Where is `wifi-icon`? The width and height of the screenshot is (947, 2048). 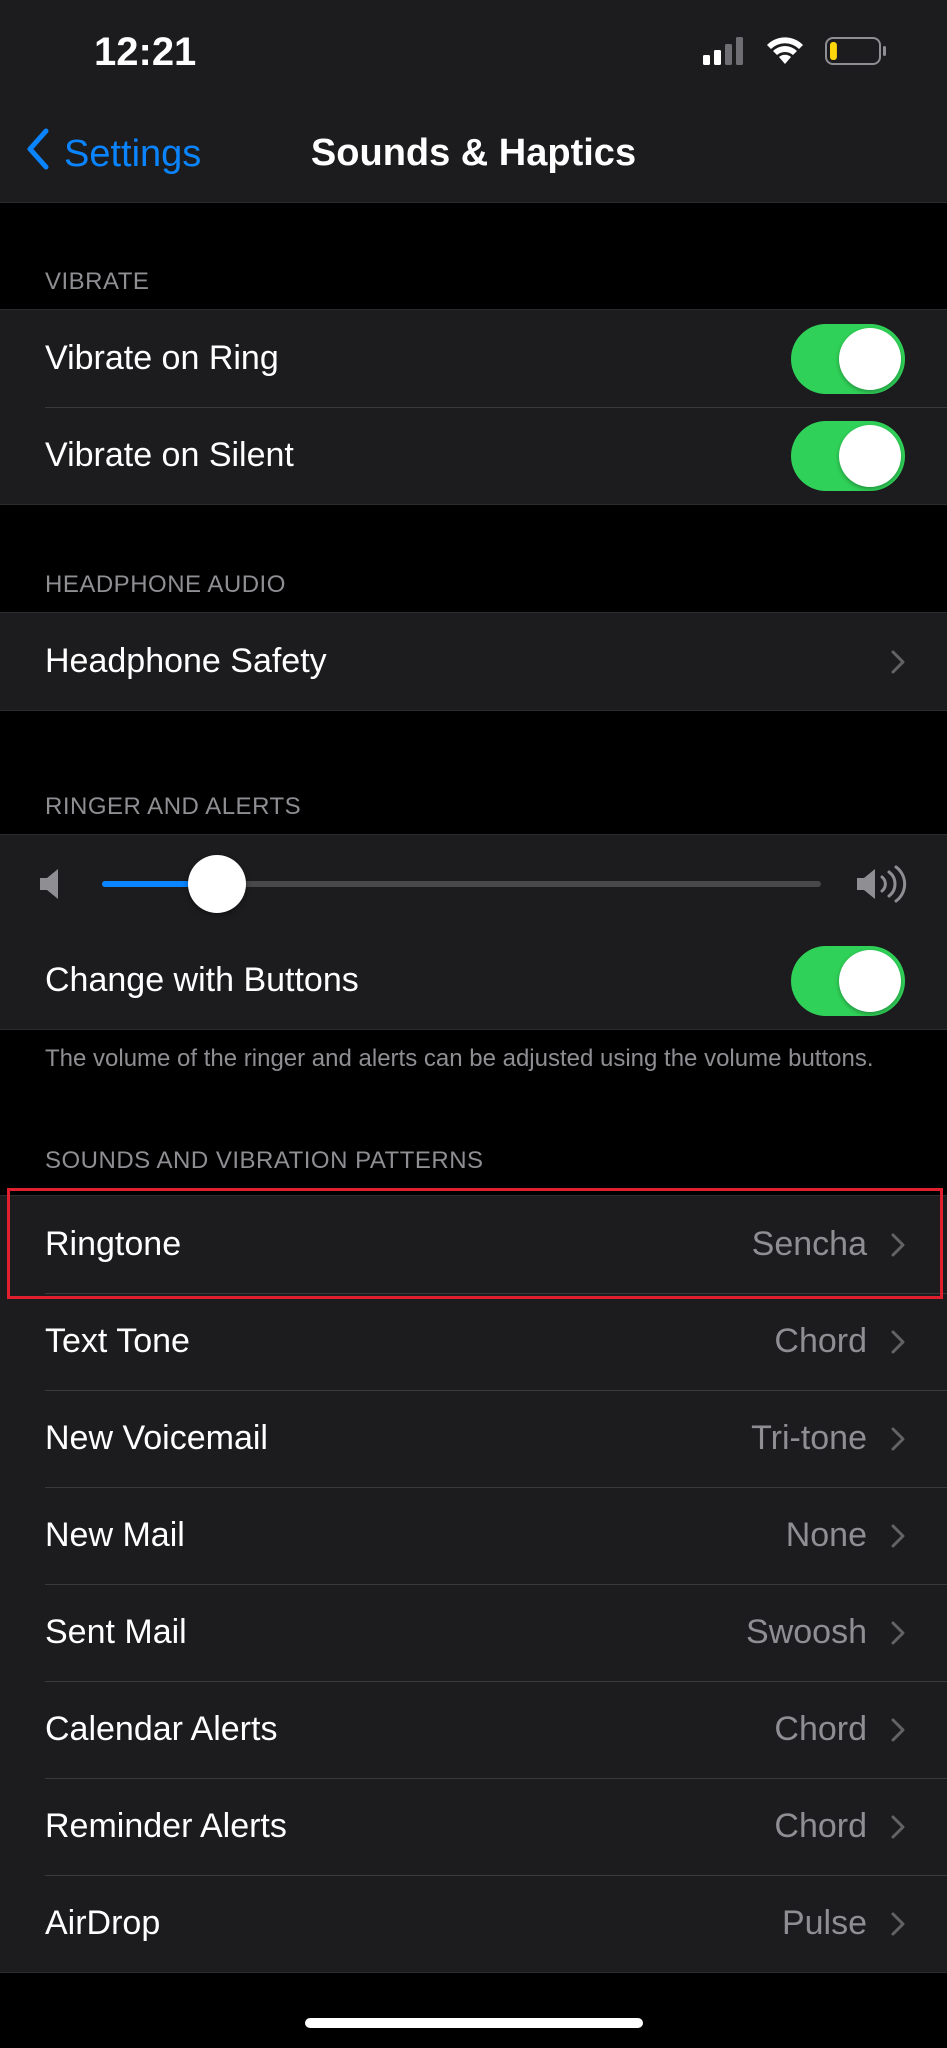 wifi-icon is located at coordinates (785, 53).